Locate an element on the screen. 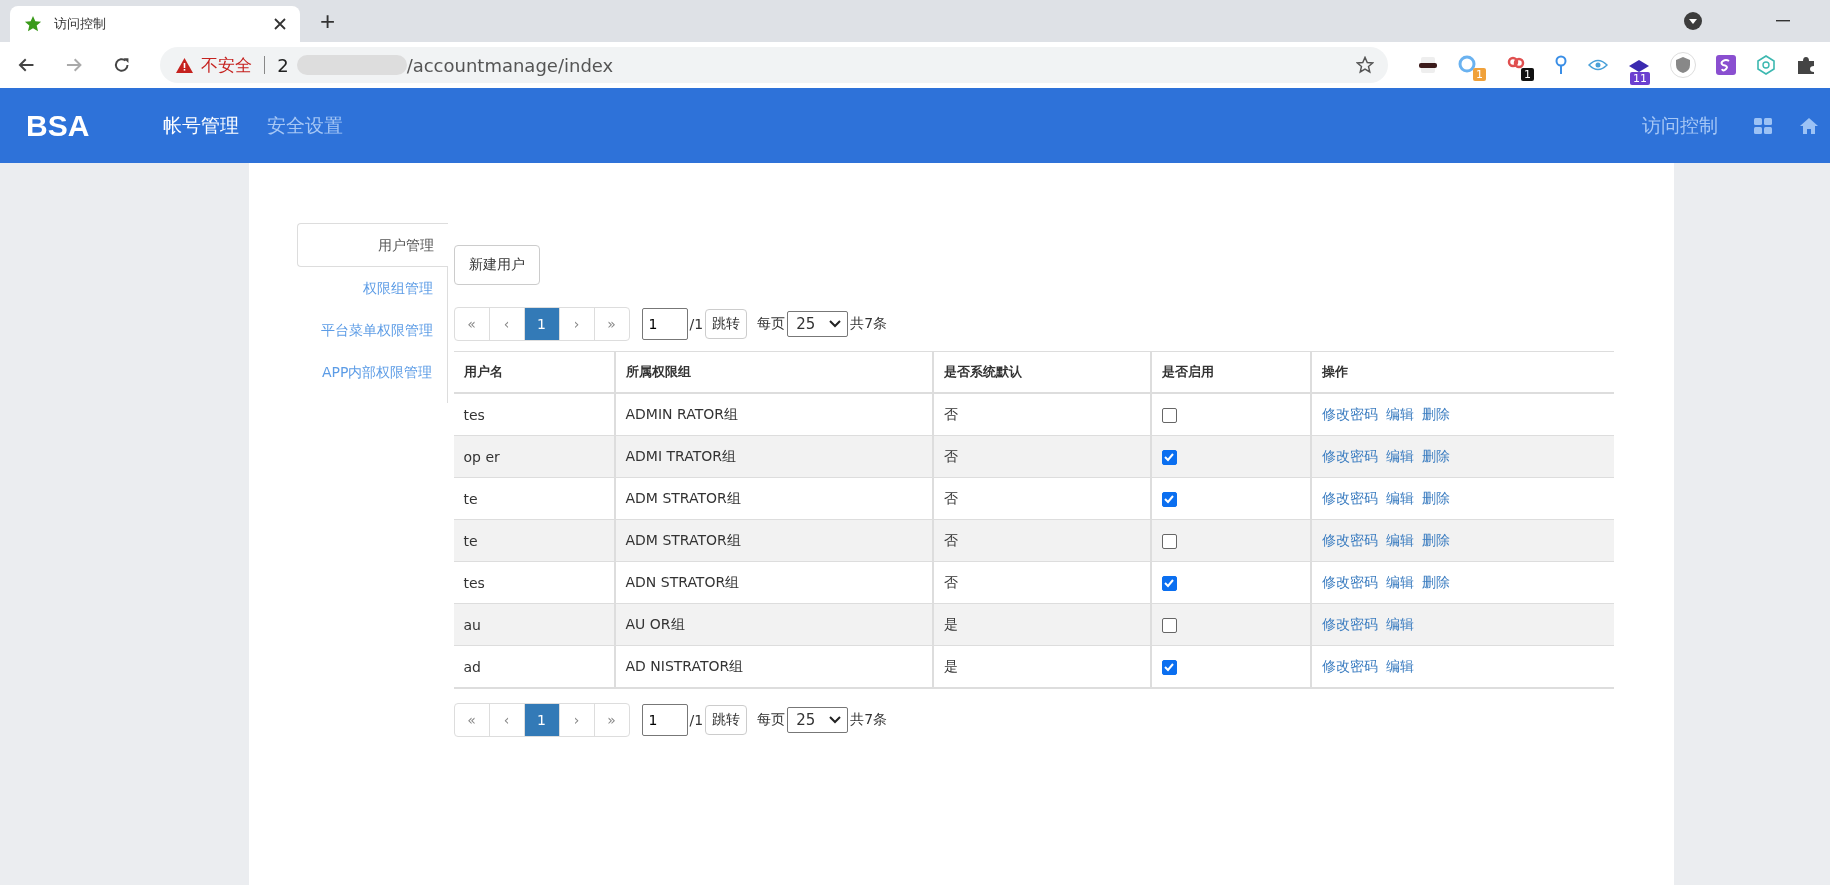 This screenshot has height=885, width=1830. column-header: 是否系统默认 is located at coordinates (1041, 372).